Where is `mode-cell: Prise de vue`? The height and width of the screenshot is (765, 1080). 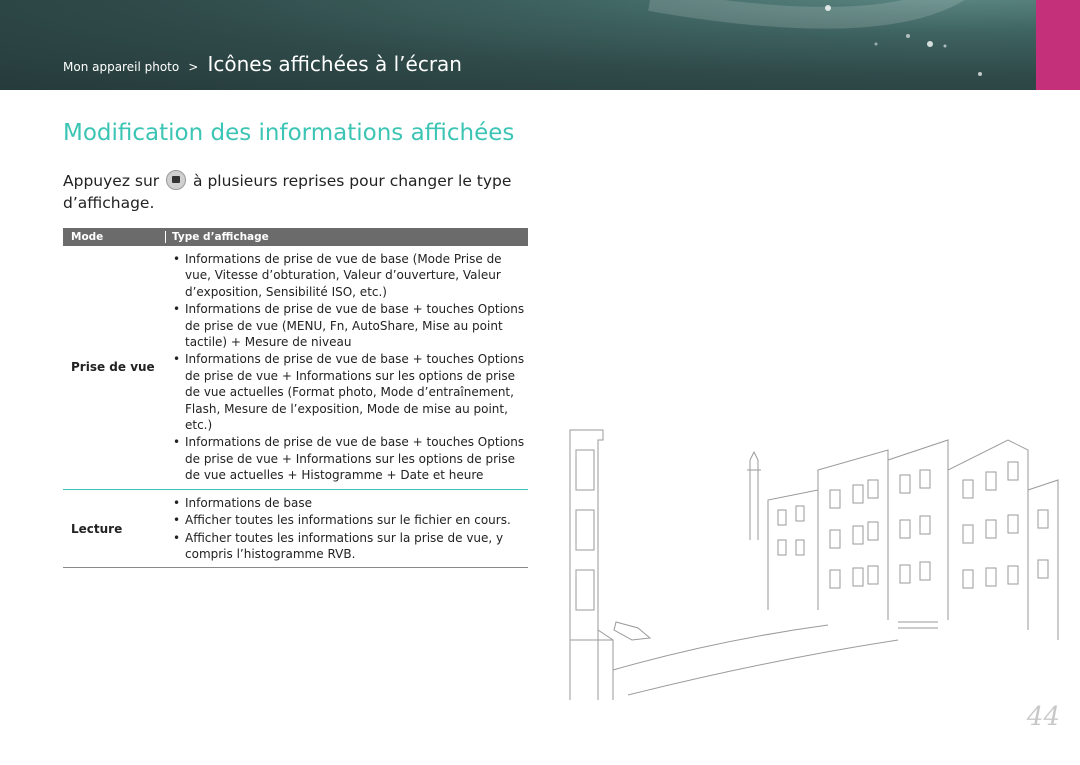 mode-cell: Prise de vue is located at coordinates (113, 367).